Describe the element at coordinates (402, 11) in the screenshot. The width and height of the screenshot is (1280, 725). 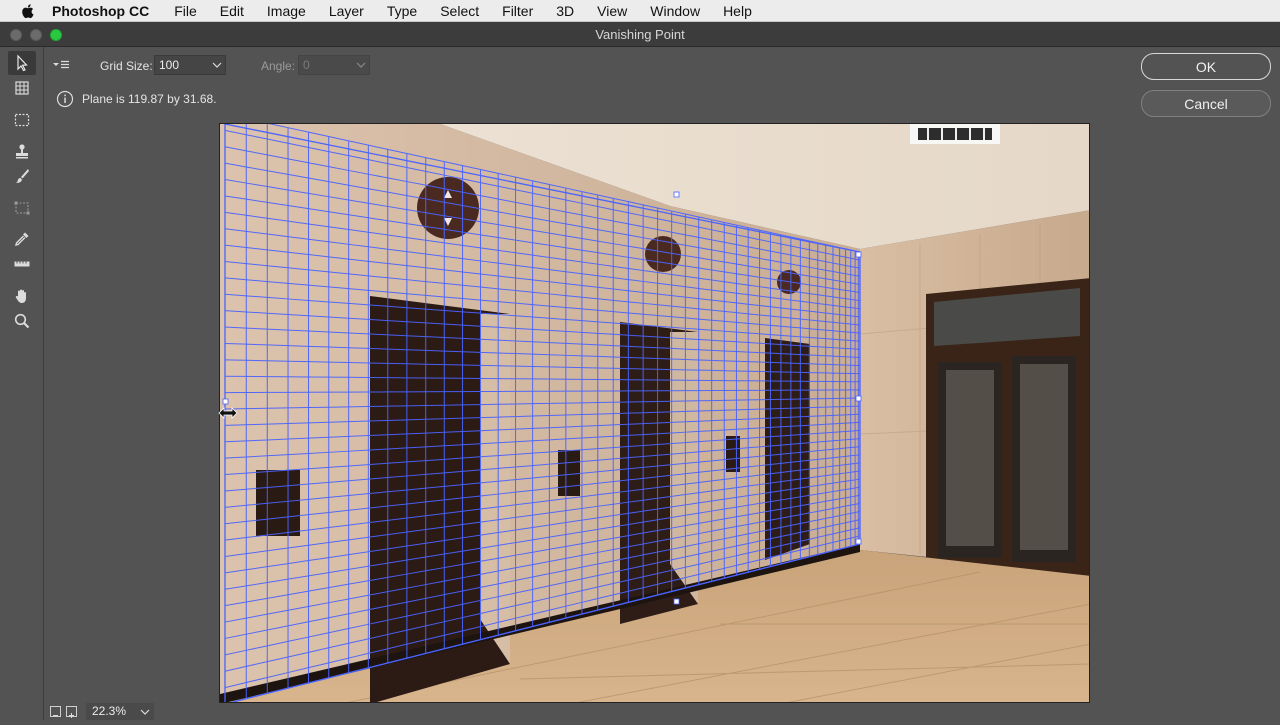
I see `menu-type: Type` at that location.